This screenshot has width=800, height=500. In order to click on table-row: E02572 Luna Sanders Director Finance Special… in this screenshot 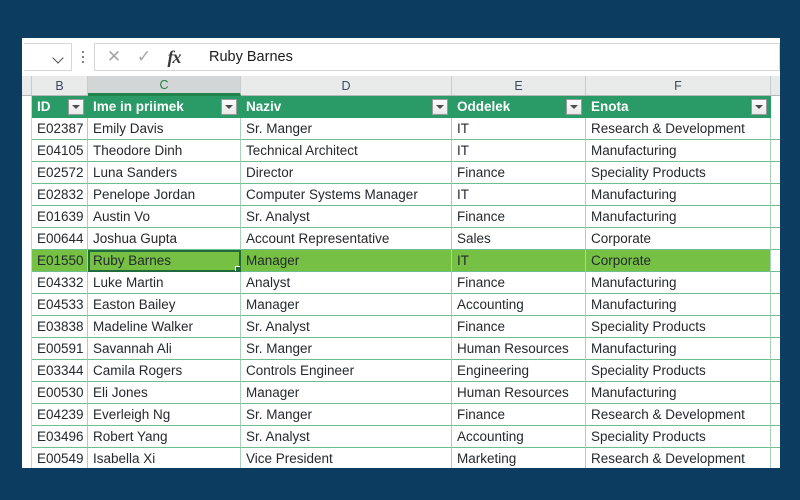, I will do `click(401, 173)`.